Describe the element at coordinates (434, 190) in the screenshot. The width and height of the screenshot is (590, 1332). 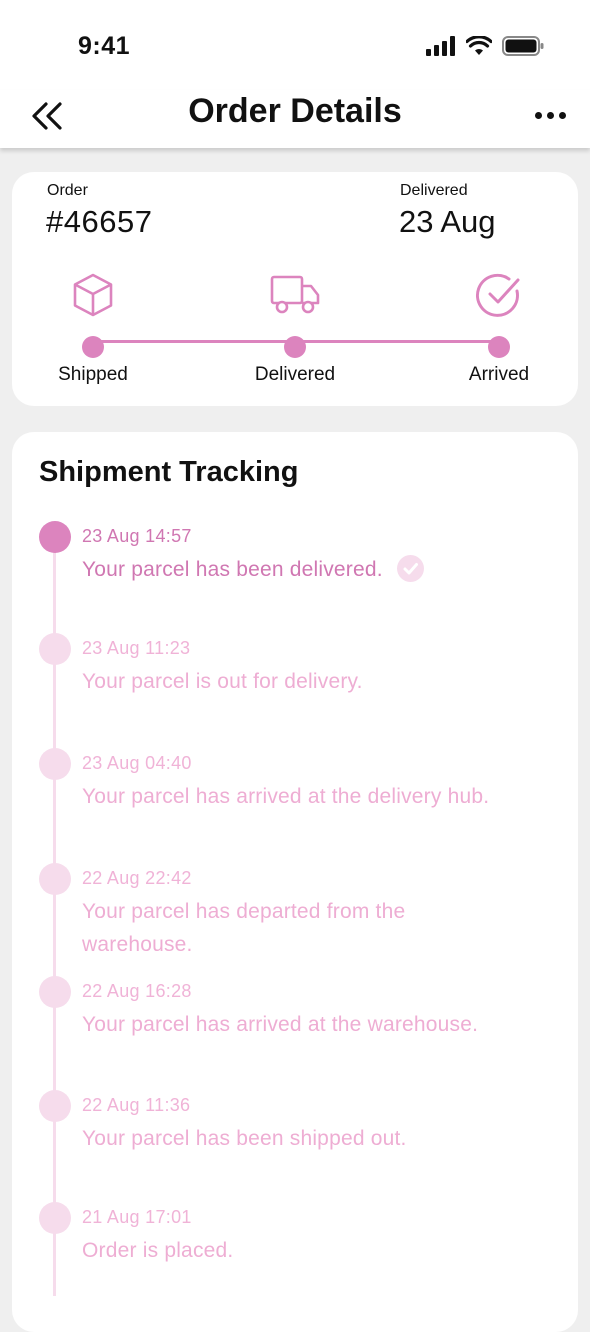
I see `delivered-label: Delivered` at that location.